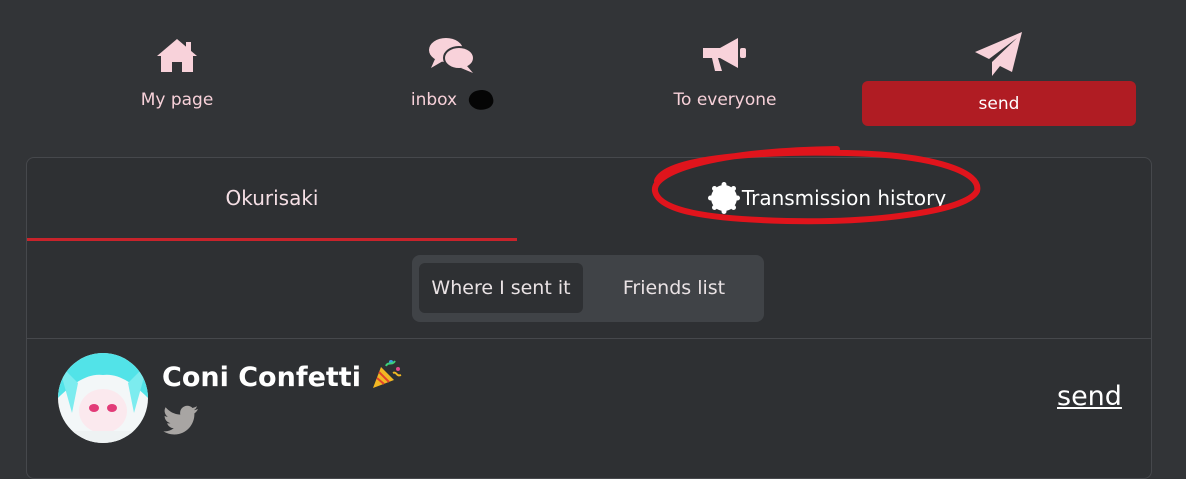 Image resolution: width=1186 pixels, height=479 pixels. I want to click on nav-send-label: send, so click(999, 103).